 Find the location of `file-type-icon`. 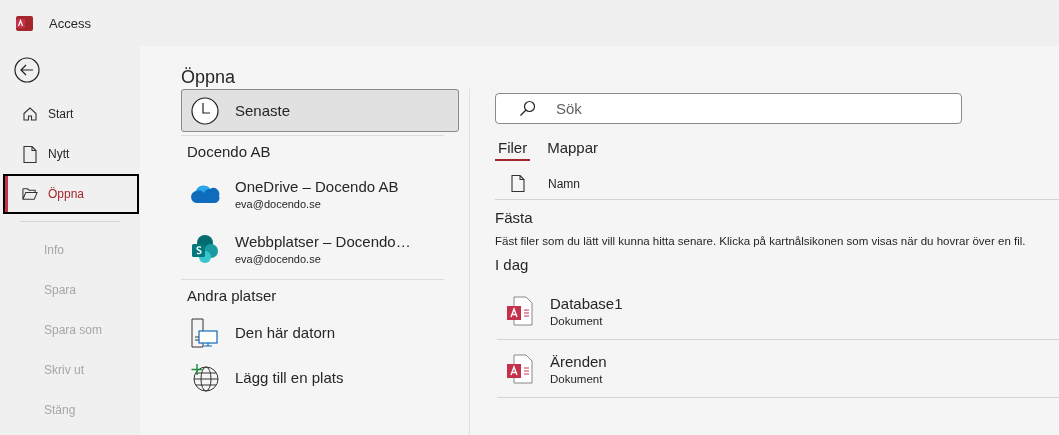

file-type-icon is located at coordinates (518, 183).